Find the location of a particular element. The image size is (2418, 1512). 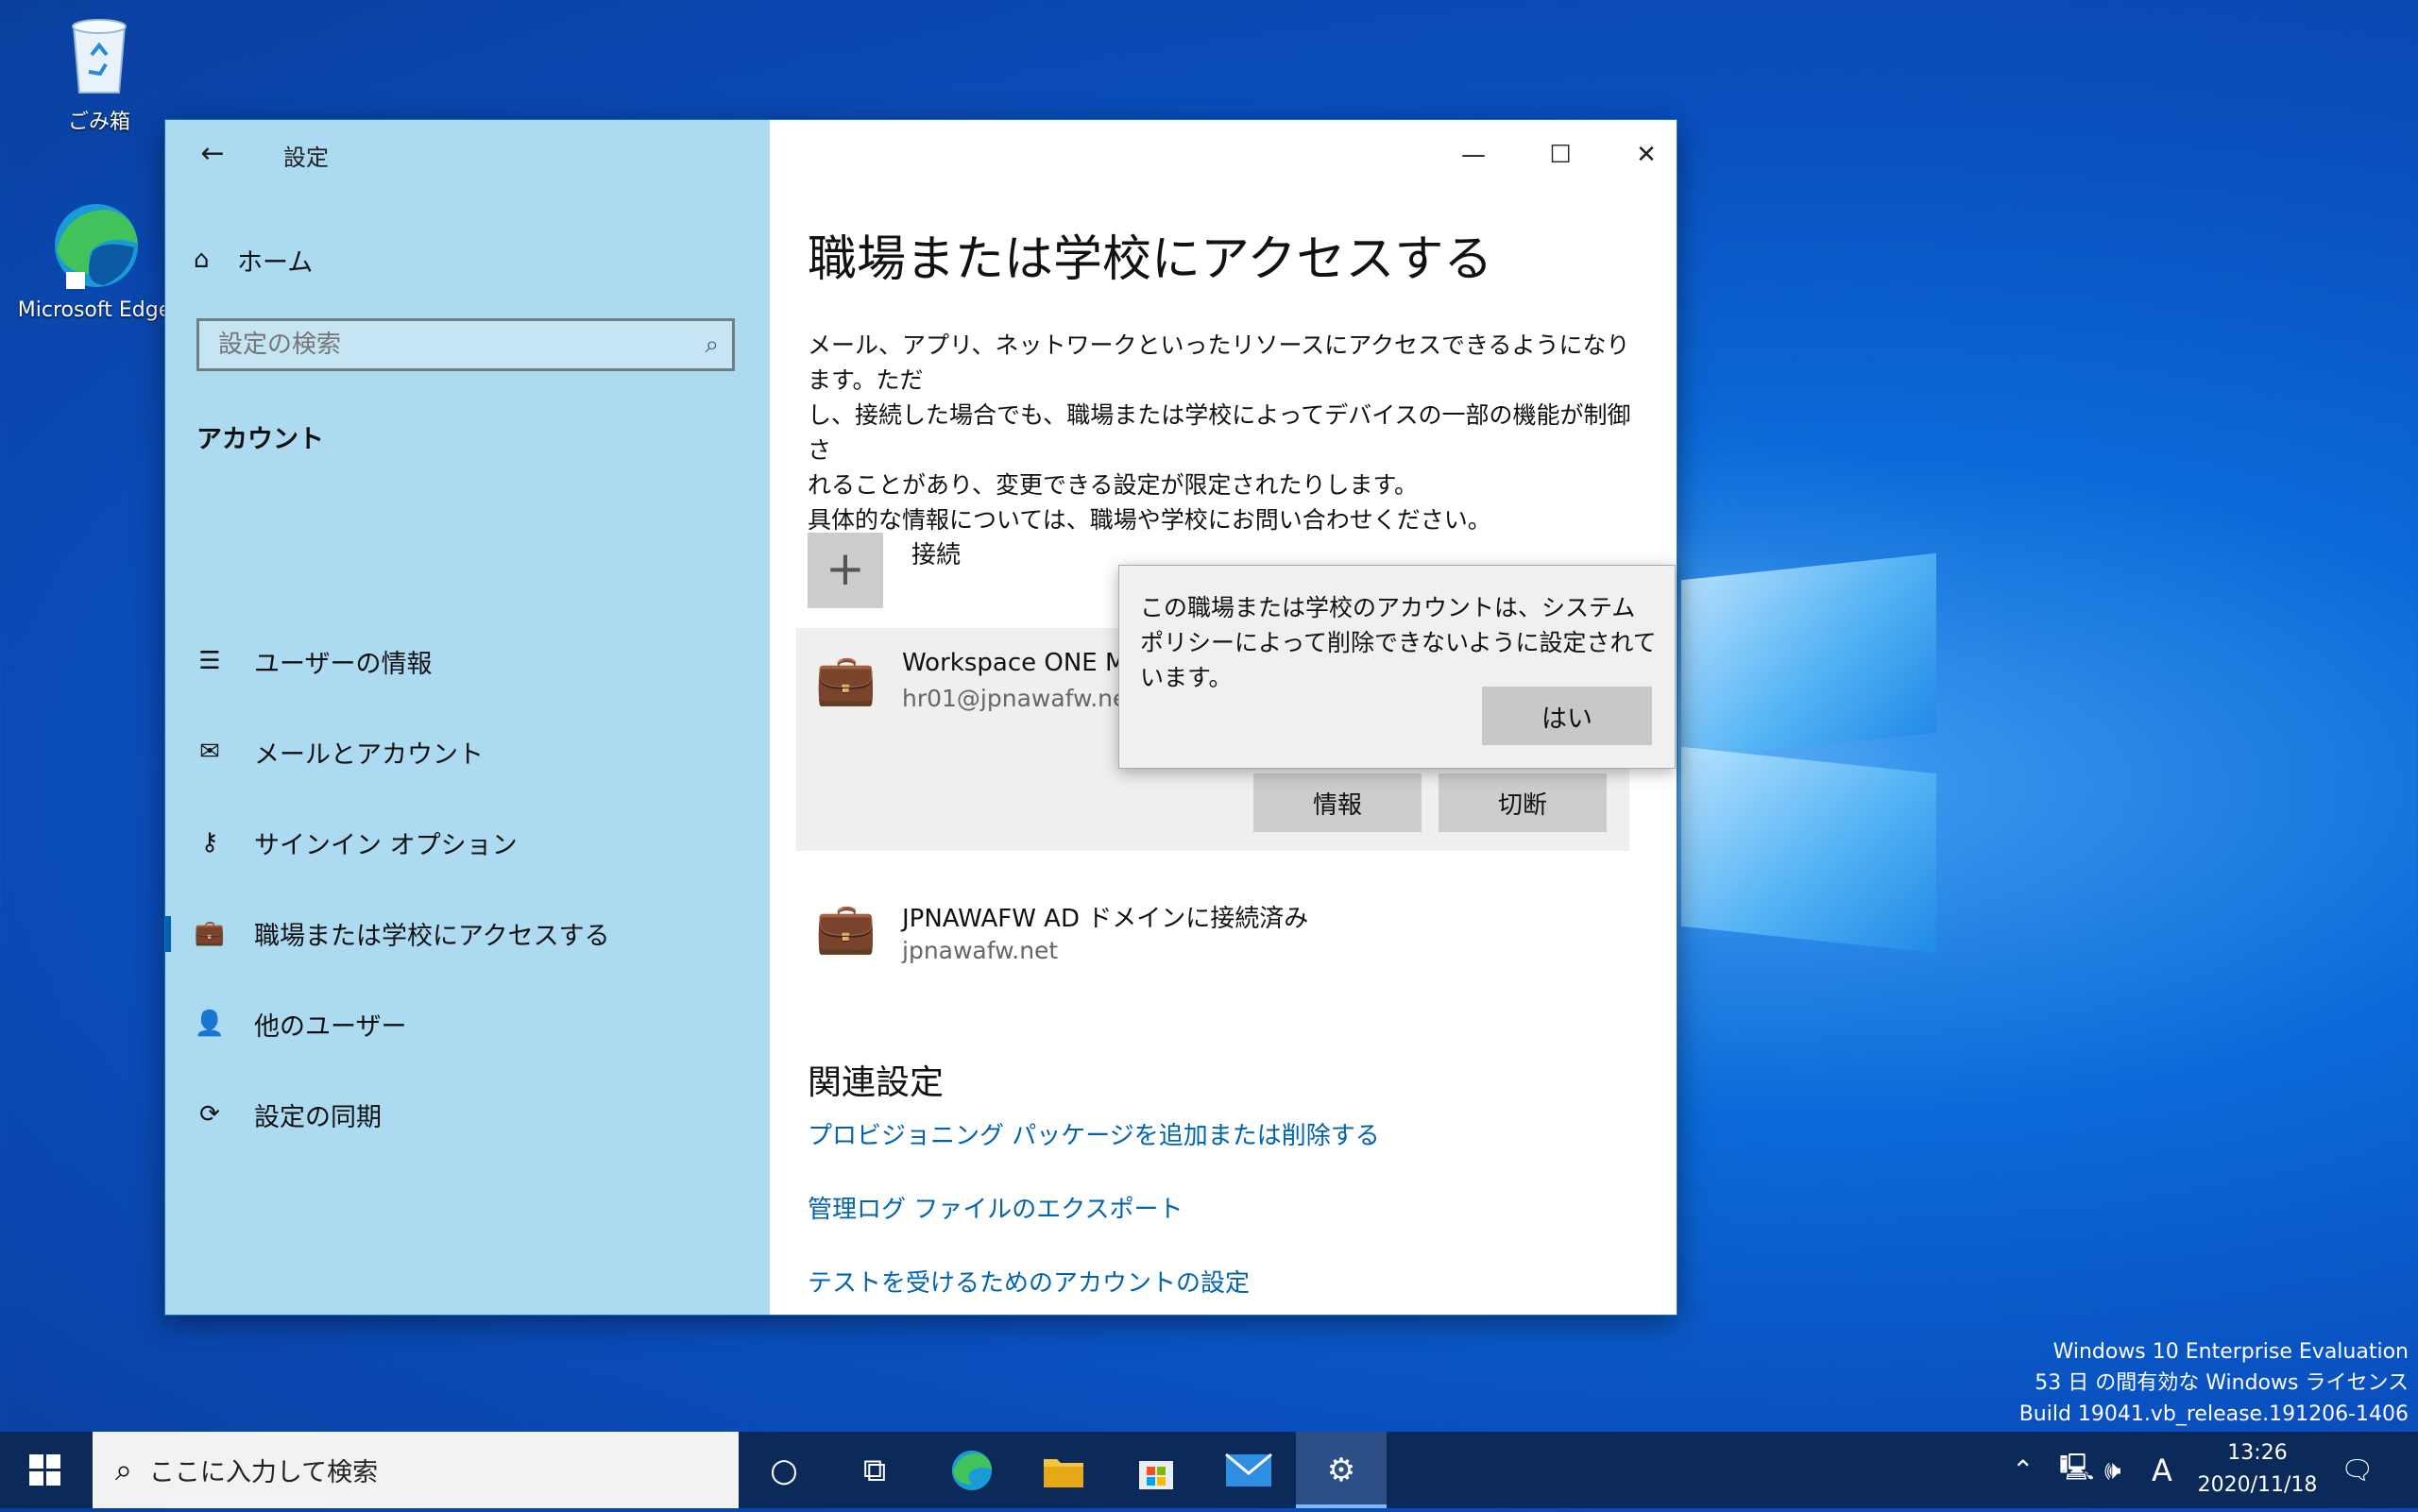

related-settings-title: 関連設定 is located at coordinates (876, 1082).